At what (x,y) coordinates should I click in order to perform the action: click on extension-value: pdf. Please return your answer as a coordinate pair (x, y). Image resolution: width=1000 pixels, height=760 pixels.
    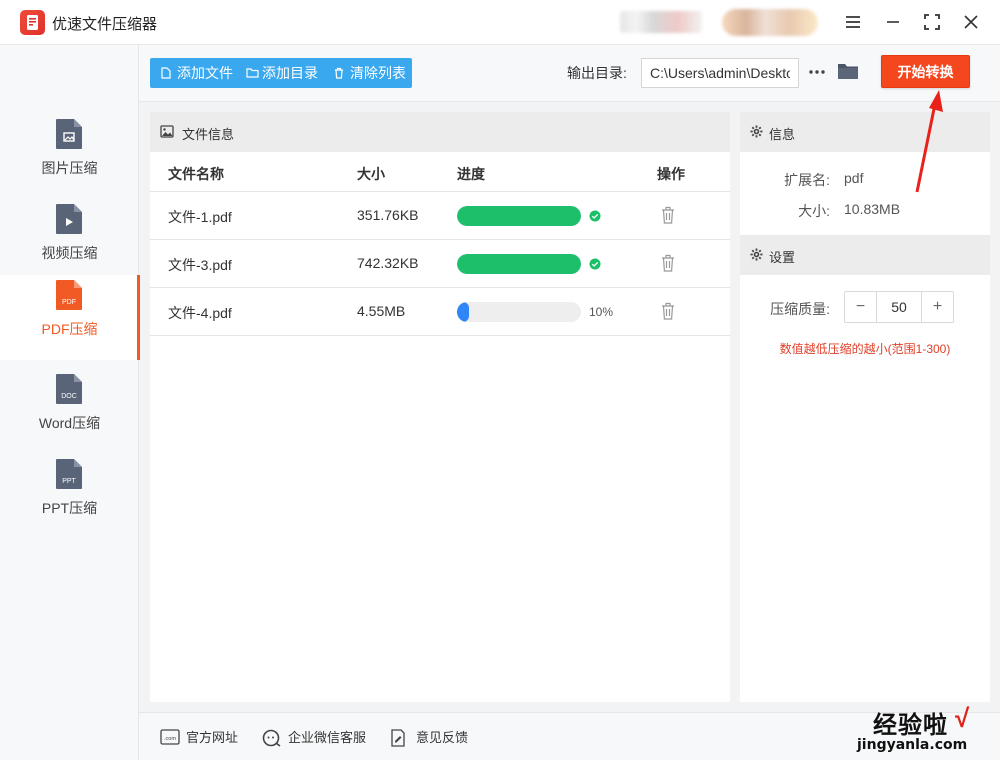
    Looking at the image, I should click on (854, 178).